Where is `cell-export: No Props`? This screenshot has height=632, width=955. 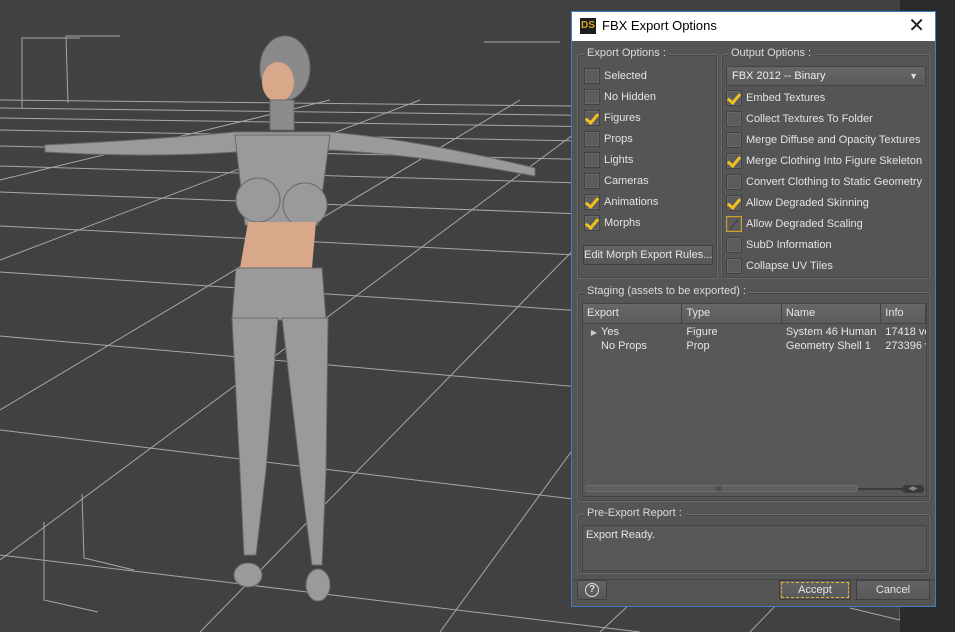
cell-export: No Props is located at coordinates (632, 346).